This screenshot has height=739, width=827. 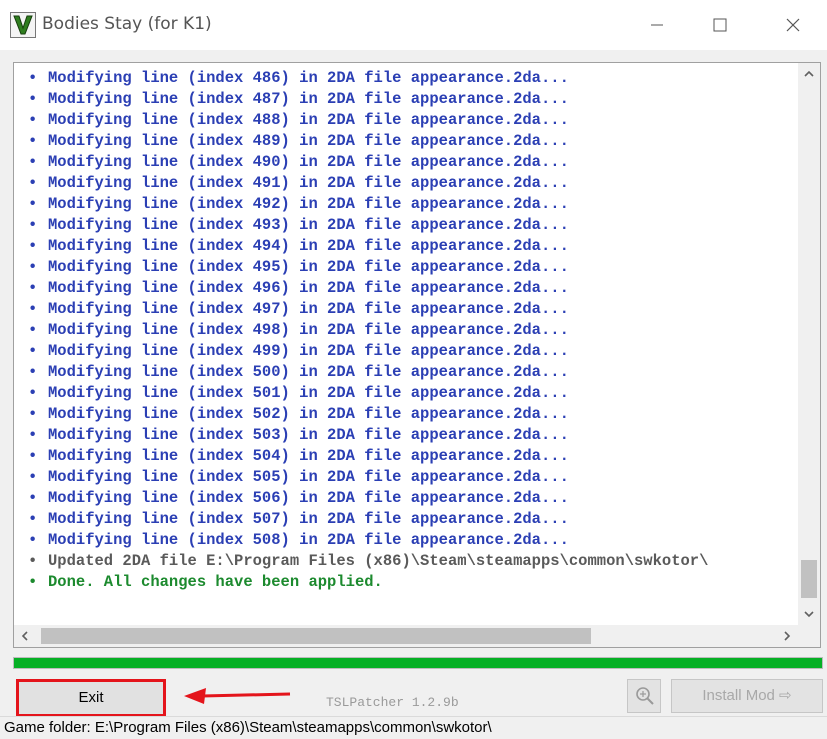 I want to click on horizontal-scroll-thumb, so click(x=316, y=636).